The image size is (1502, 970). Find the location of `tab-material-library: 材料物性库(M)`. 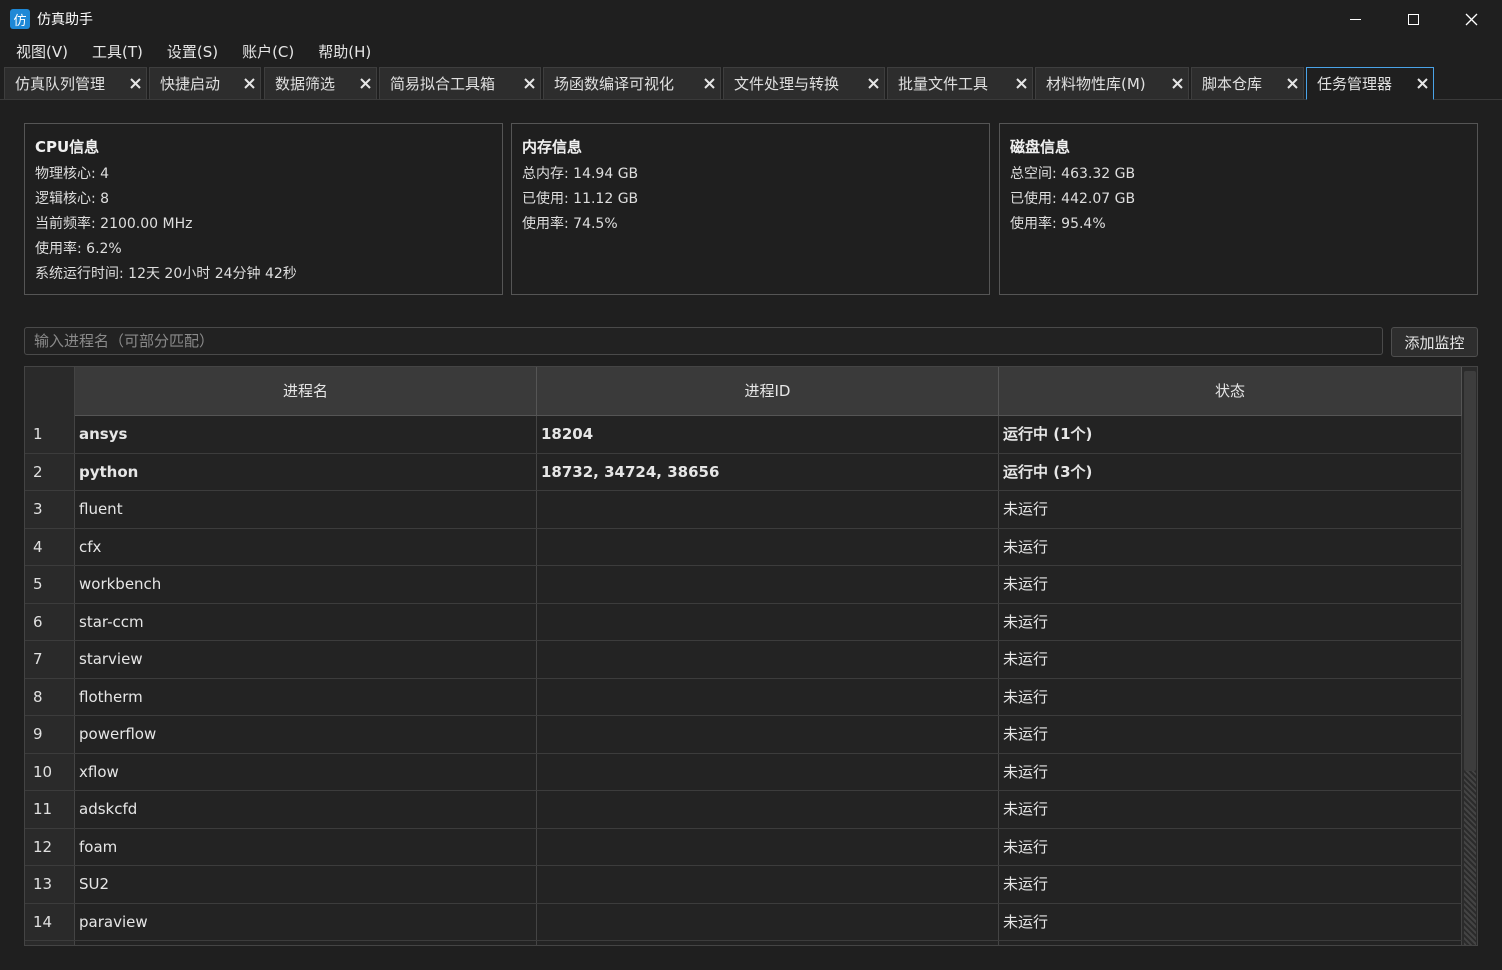

tab-material-library: 材料物性库(M) is located at coordinates (1112, 83).